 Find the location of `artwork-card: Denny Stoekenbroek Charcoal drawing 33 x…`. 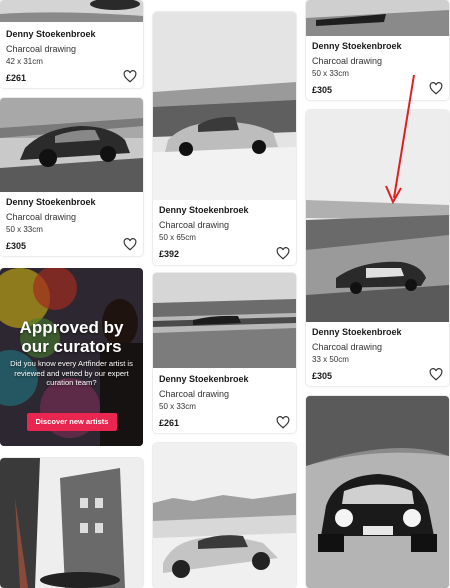

artwork-card: Denny Stoekenbroek Charcoal drawing 33 x… is located at coordinates (377, 248).